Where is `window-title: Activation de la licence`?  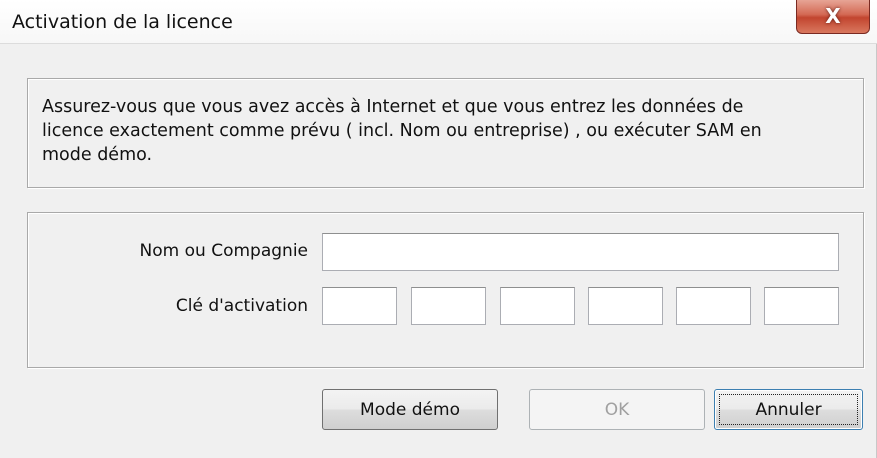 window-title: Activation de la licence is located at coordinates (122, 22).